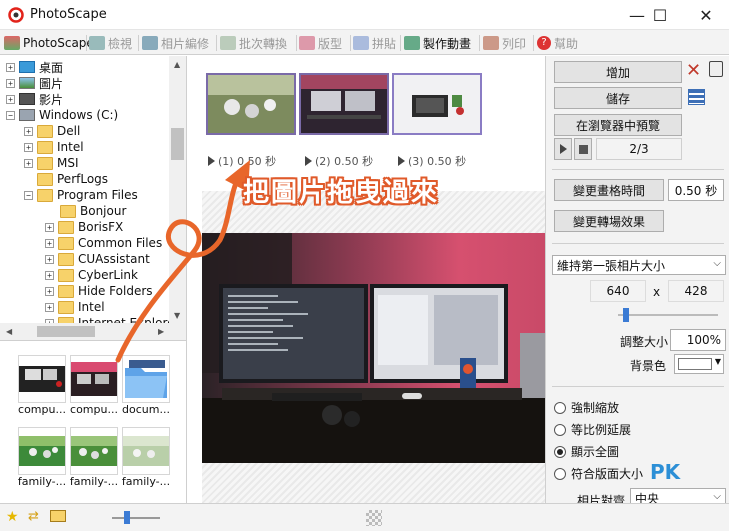 The image size is (729, 531). Describe the element at coordinates (660, 15) in the screenshot. I see `maximize-button: ☐` at that location.